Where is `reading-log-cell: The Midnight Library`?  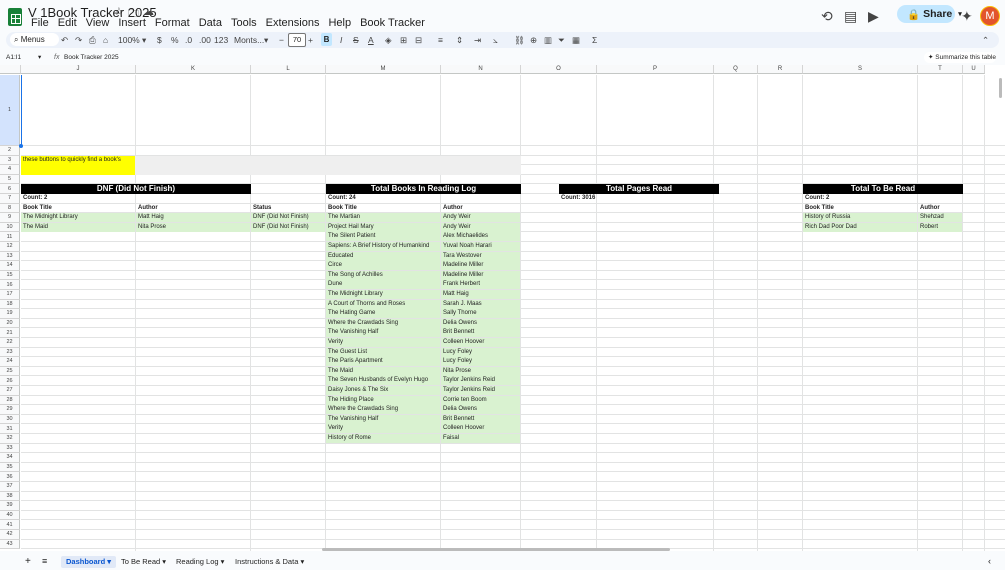 reading-log-cell: The Midnight Library is located at coordinates (383, 294).